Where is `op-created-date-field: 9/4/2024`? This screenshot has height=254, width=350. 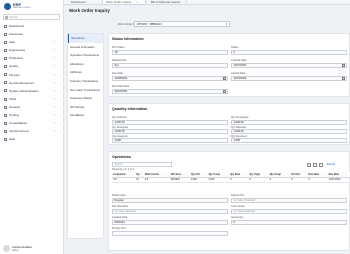 op-created-date-field: 9/4/2024 is located at coordinates (170, 222).